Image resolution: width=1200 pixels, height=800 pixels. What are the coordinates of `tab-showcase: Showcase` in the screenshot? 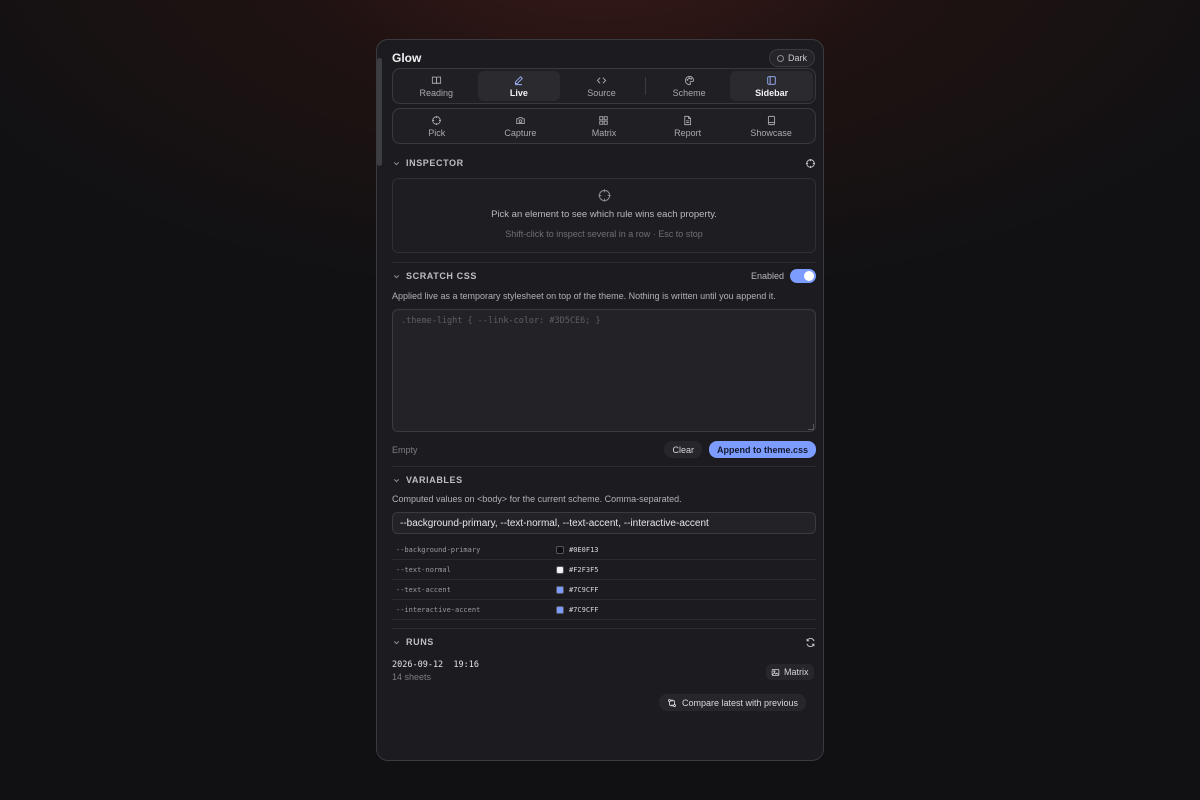 It's located at (771, 126).